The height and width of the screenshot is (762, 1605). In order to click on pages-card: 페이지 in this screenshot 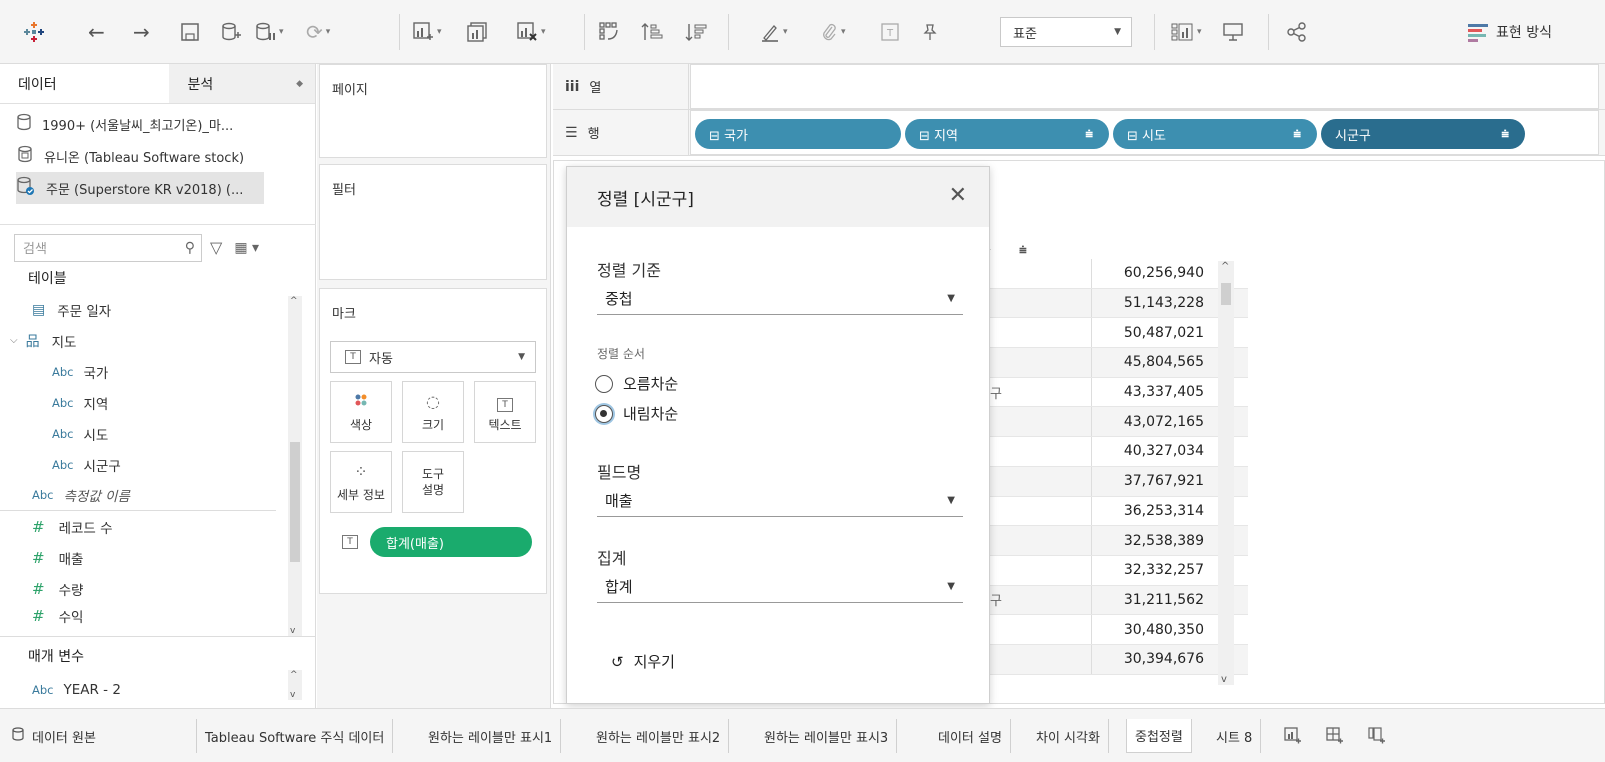, I will do `click(433, 111)`.